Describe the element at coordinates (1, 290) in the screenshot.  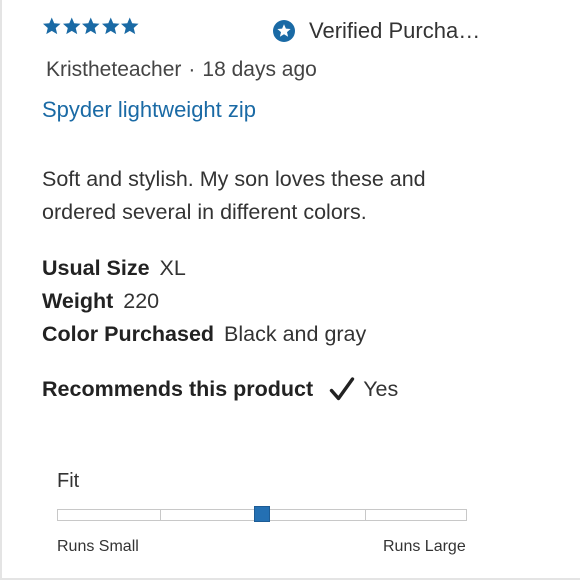
I see `left-border` at that location.